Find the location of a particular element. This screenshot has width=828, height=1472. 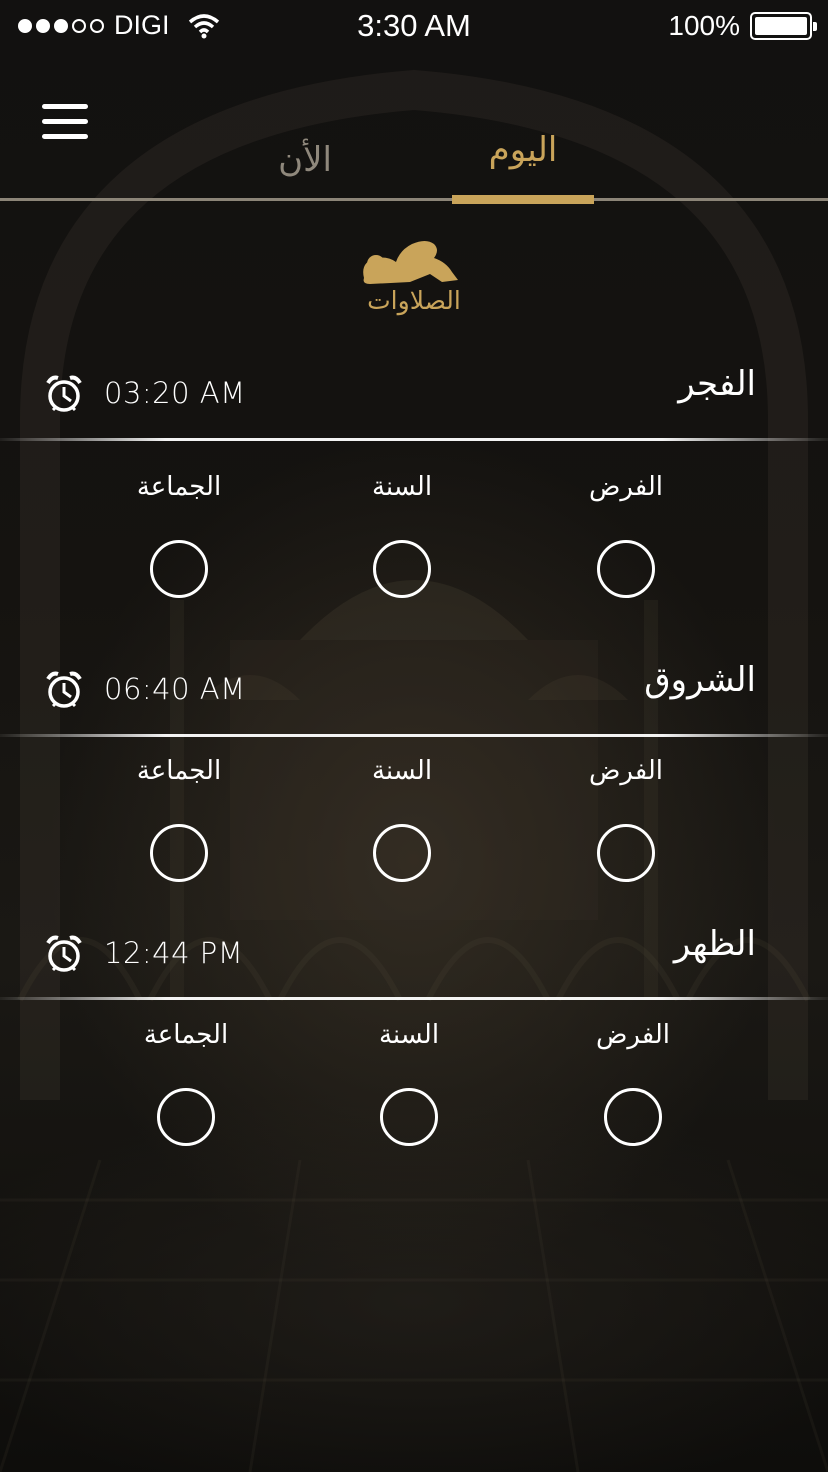

hamburger-icon is located at coordinates (65, 106).